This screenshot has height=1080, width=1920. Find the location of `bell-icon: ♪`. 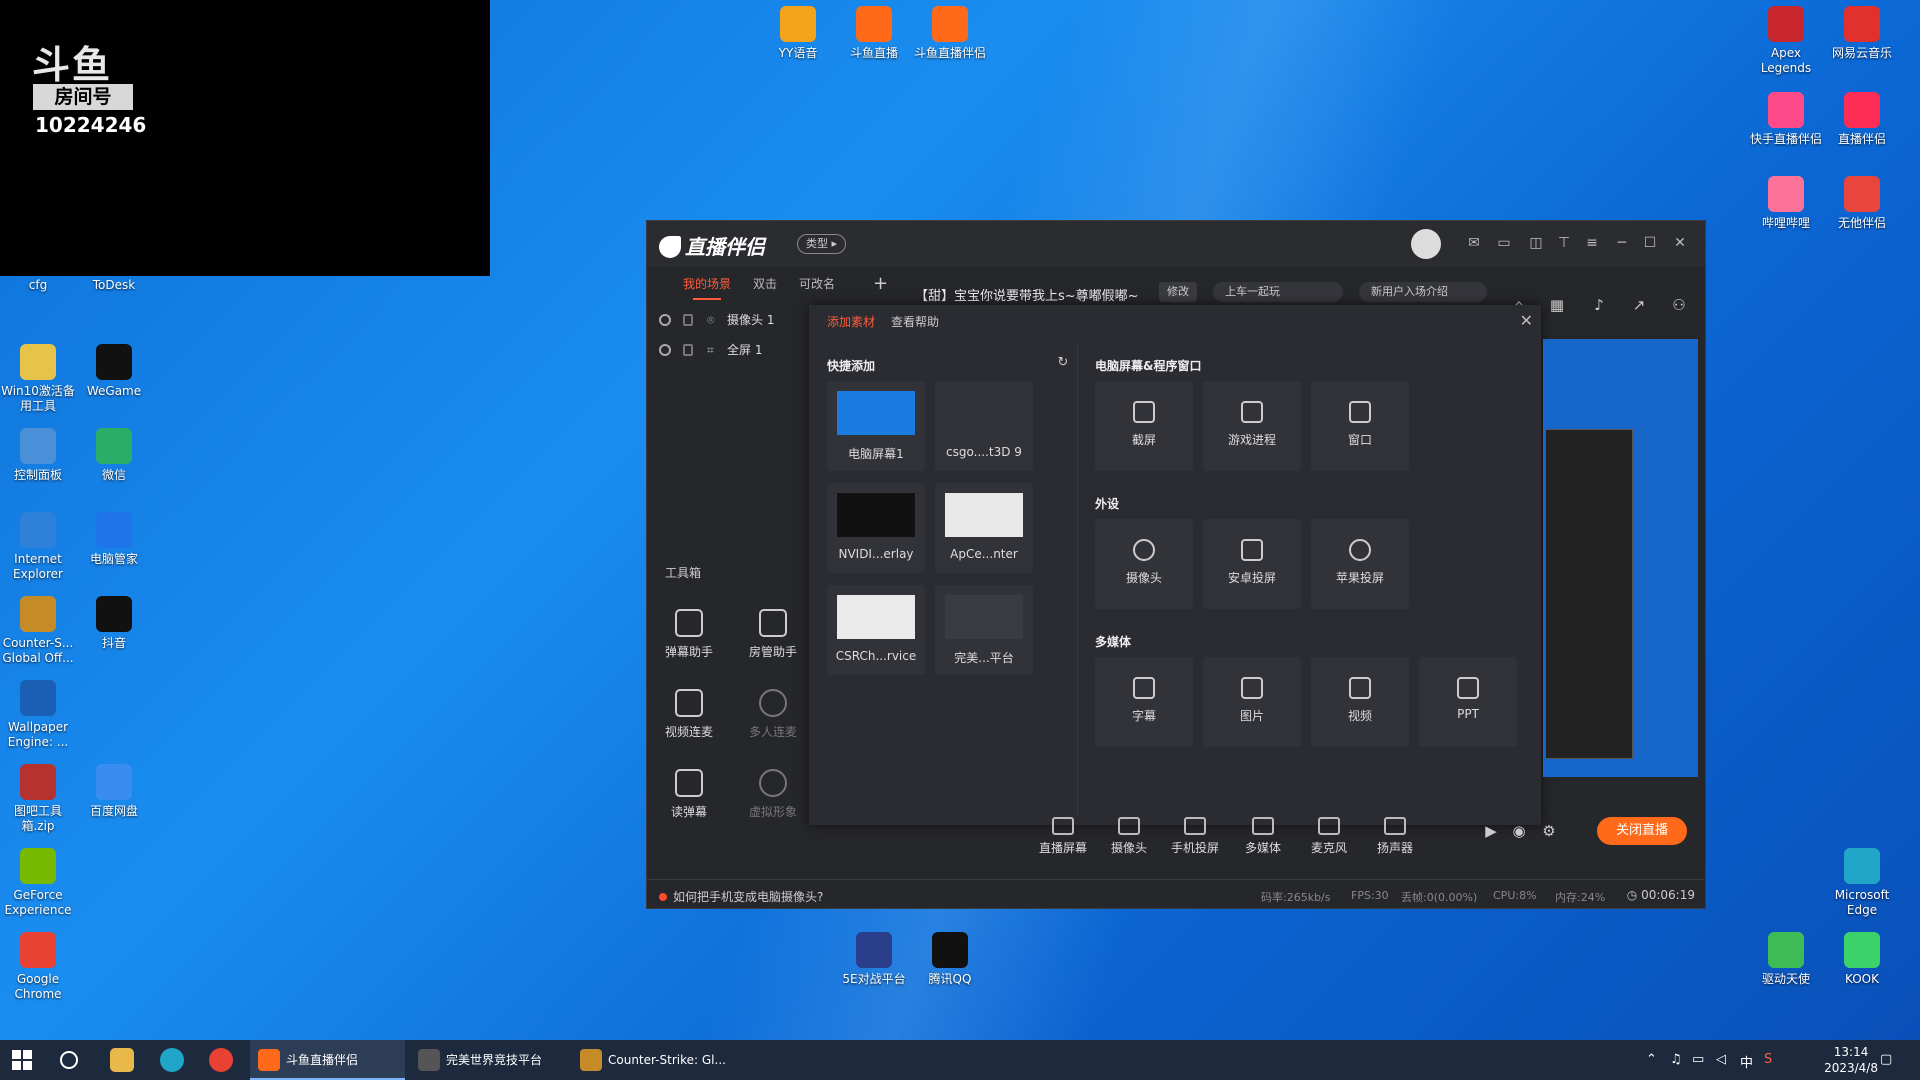

bell-icon: ♪ is located at coordinates (1599, 305).